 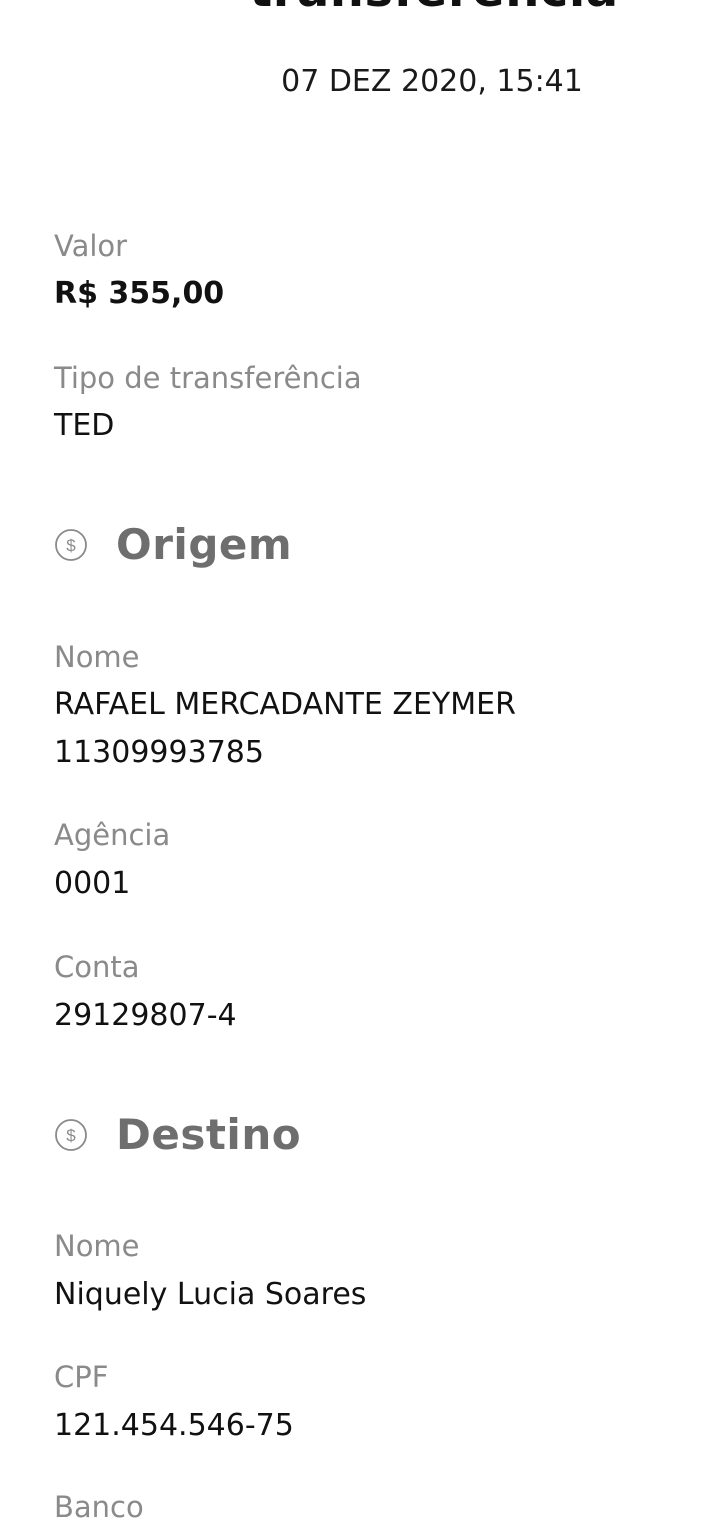 What do you see at coordinates (97, 967) in the screenshot?
I see `origin-account-label: Conta` at bounding box center [97, 967].